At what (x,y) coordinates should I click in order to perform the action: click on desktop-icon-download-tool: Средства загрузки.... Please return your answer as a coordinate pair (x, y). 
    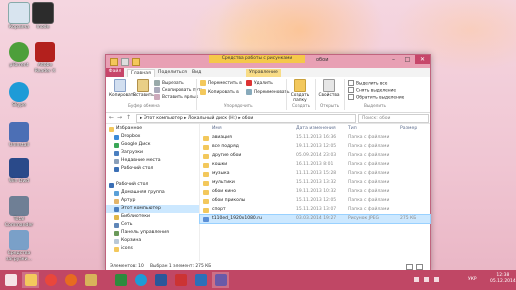
    Looking at the image, I should click on (19, 246).